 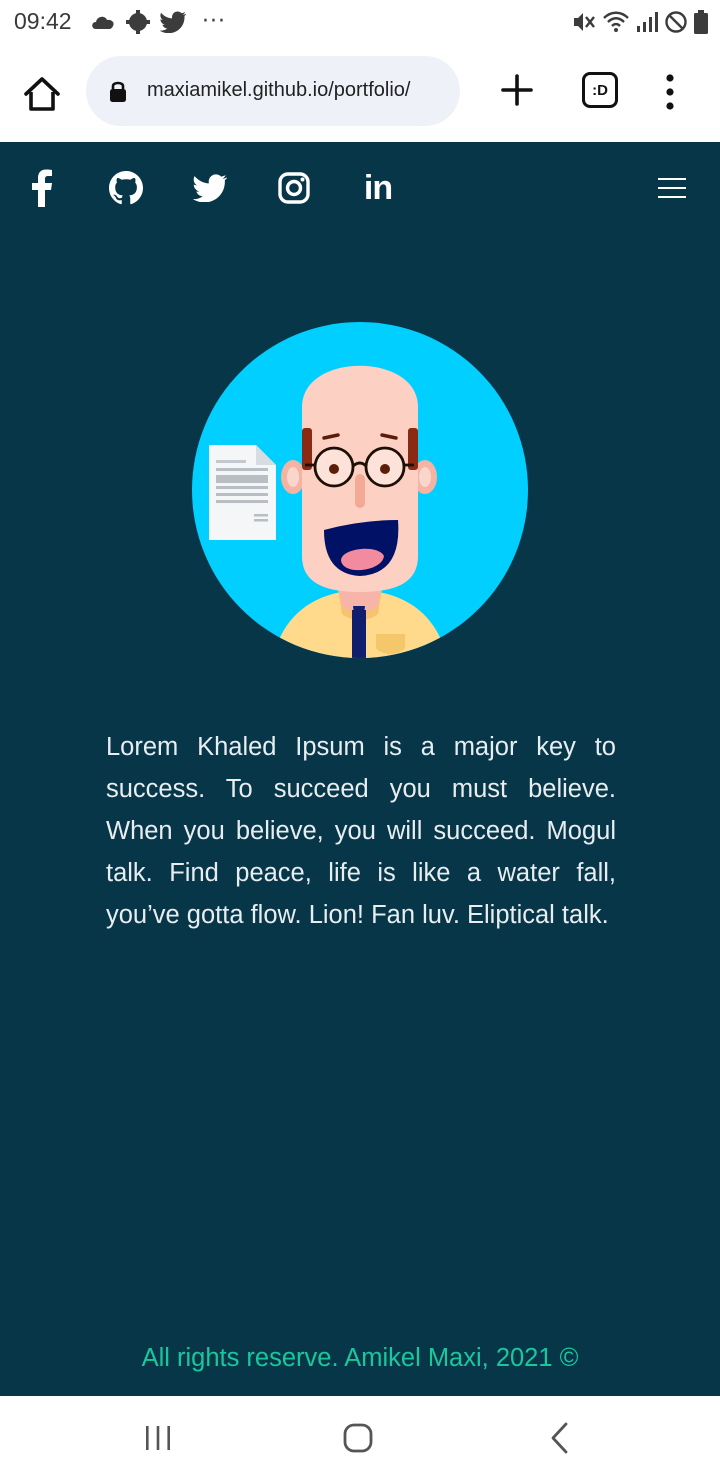 What do you see at coordinates (279, 90) in the screenshot?
I see `url-text: maxiamikel.github.io/portfolio/` at bounding box center [279, 90].